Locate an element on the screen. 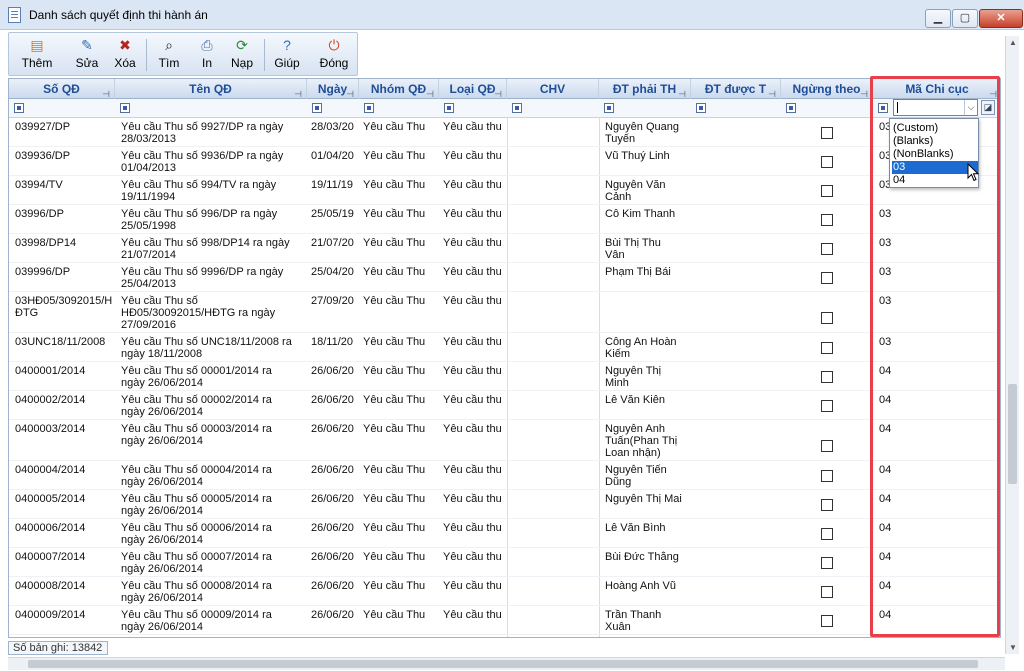  column-header-loai-qd: Loại QĐ ⊣ is located at coordinates (473, 89).